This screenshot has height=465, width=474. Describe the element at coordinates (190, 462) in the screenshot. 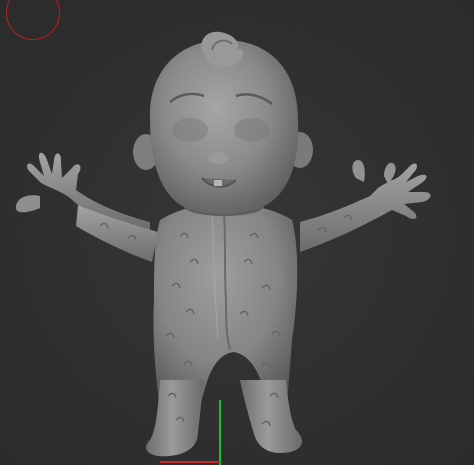

I see `x-axis-gizmo` at that location.